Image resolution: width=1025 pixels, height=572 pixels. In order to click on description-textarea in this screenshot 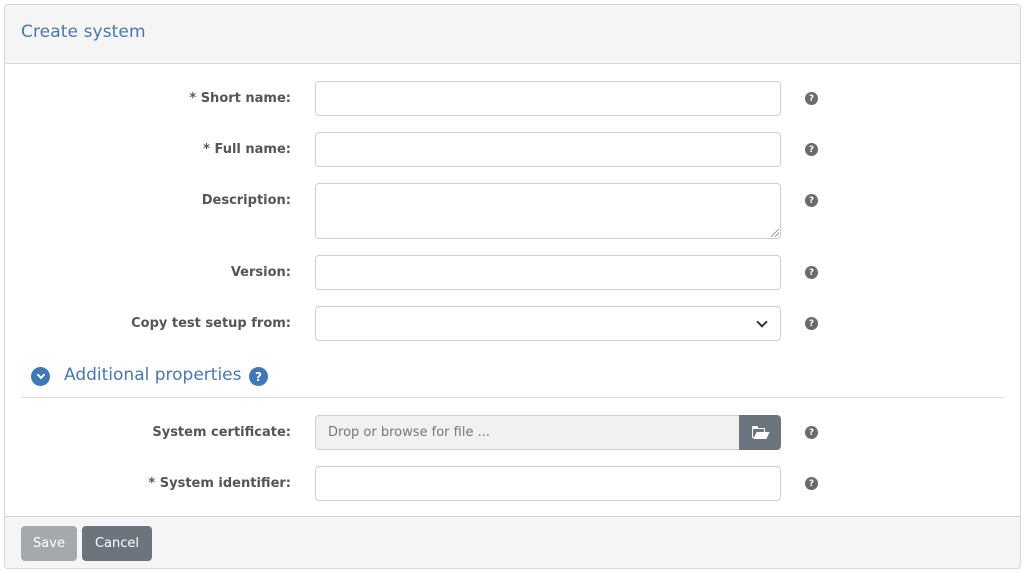, I will do `click(548, 211)`.